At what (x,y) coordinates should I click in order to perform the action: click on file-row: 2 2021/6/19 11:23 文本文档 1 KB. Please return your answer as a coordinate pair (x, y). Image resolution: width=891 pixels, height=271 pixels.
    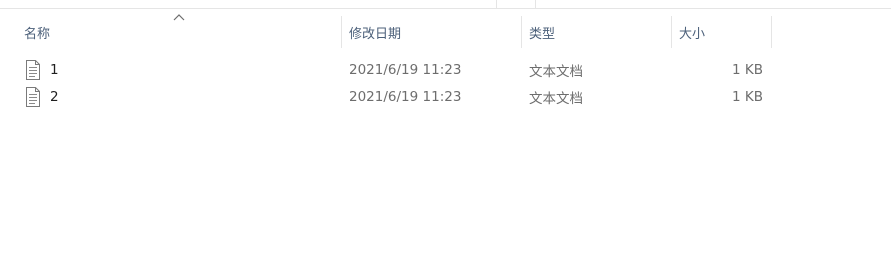
    Looking at the image, I should click on (445, 96).